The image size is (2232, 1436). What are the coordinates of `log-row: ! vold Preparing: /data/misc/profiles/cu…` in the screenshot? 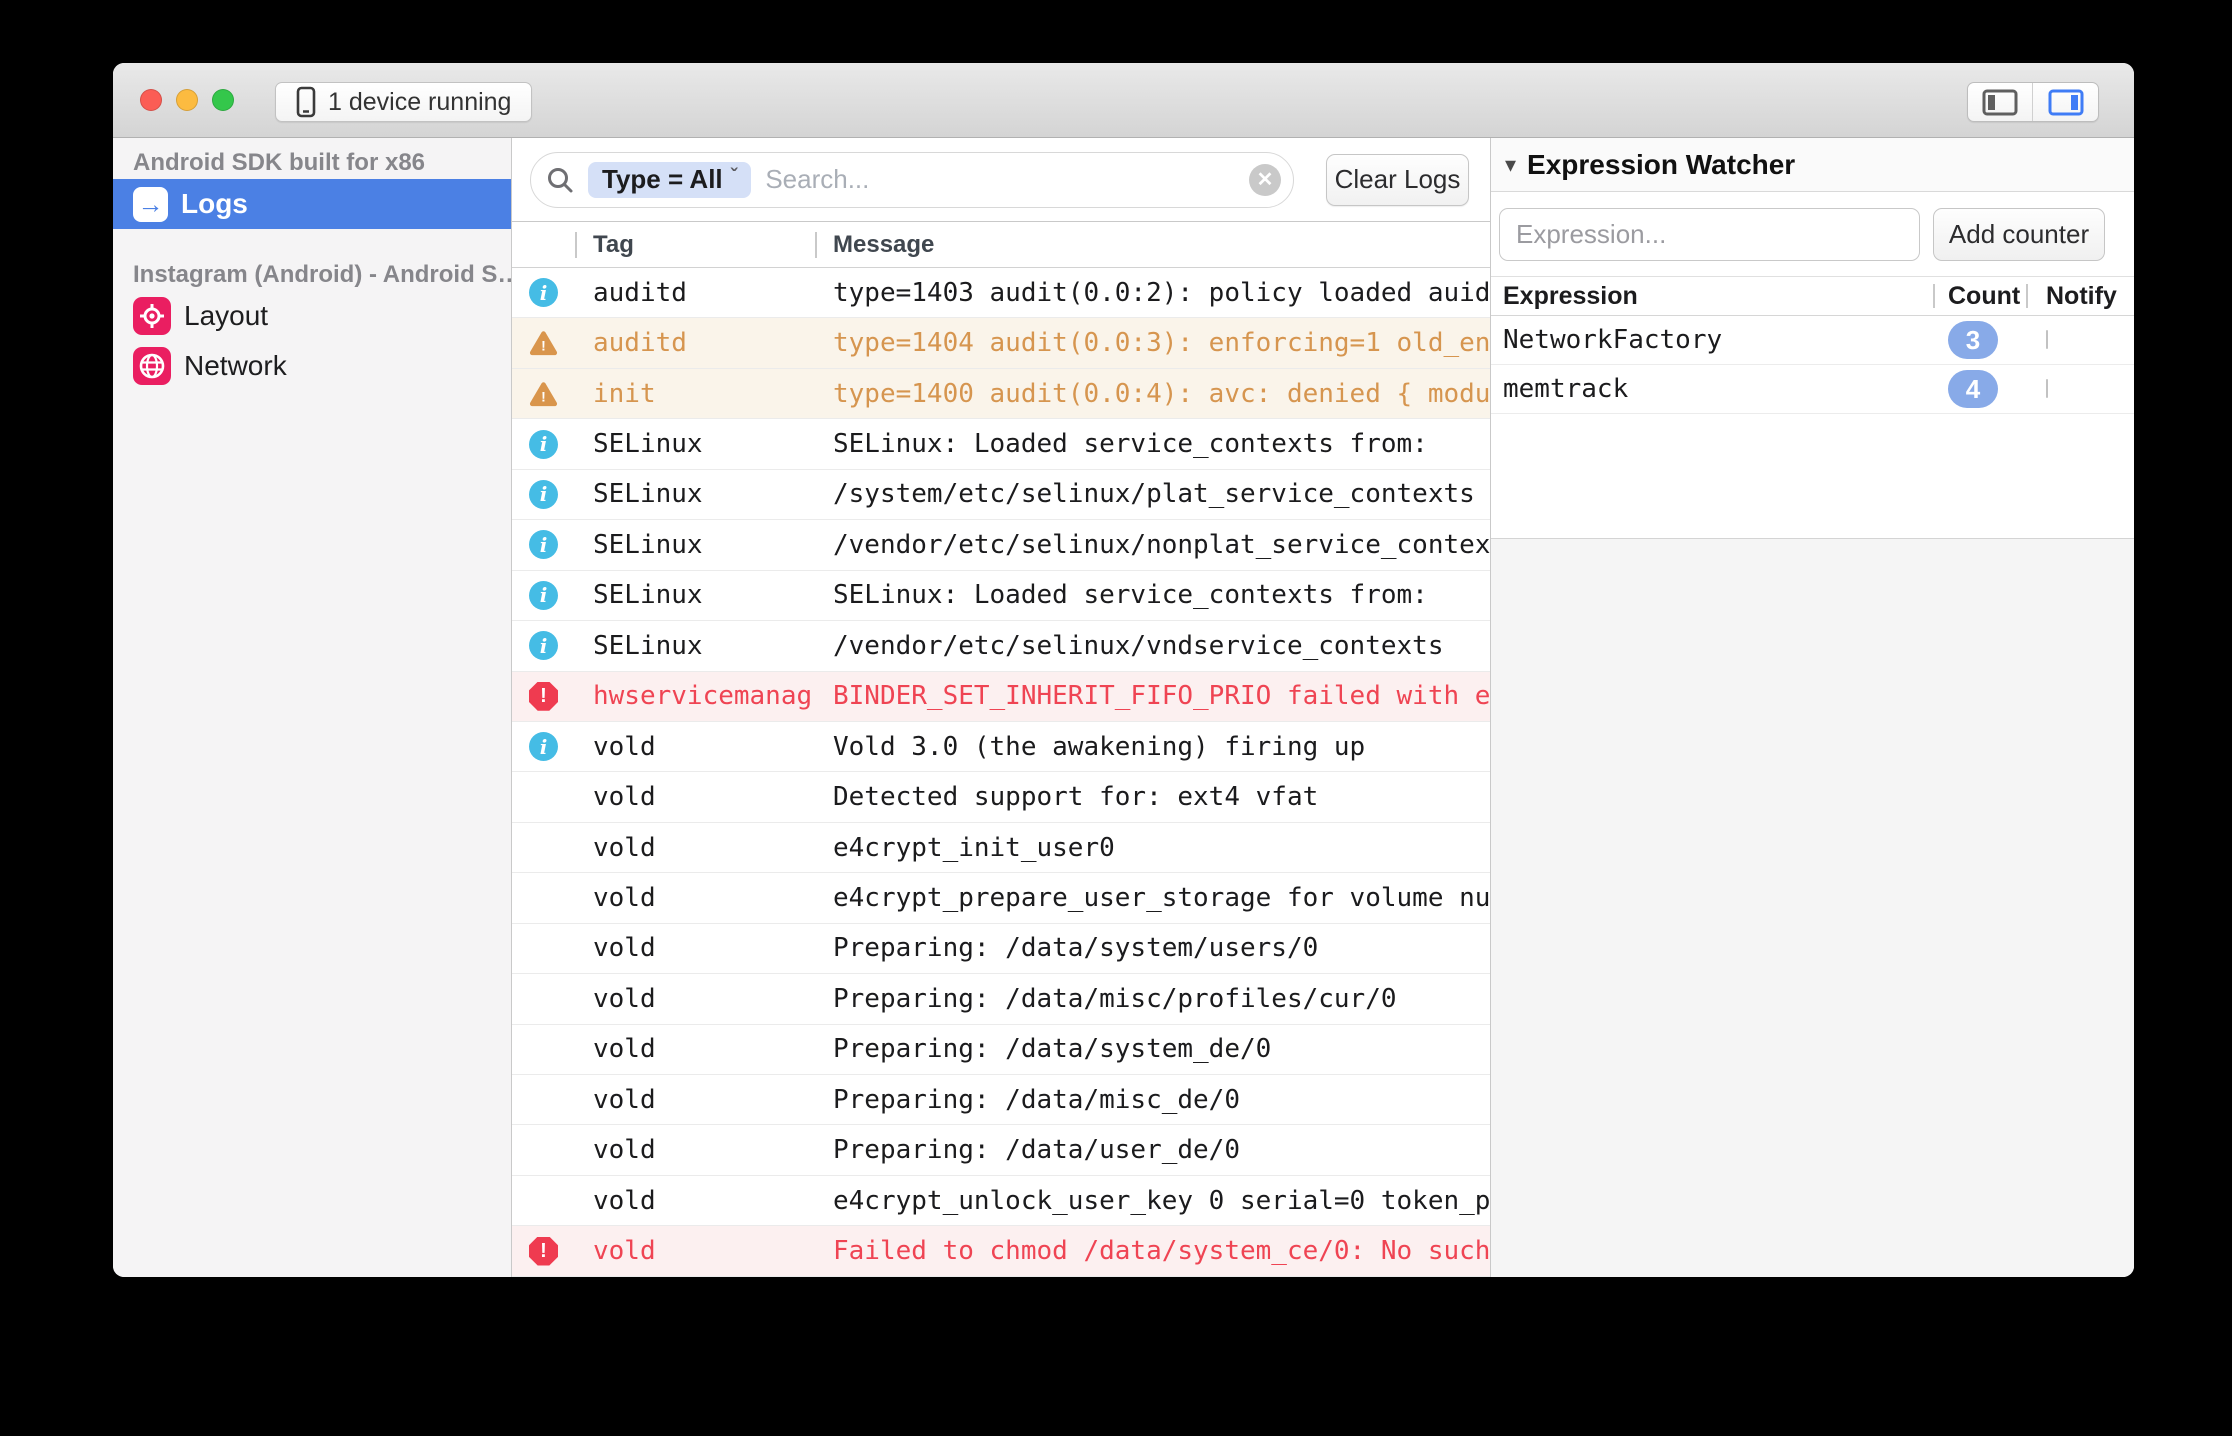 It's located at (1001, 999).